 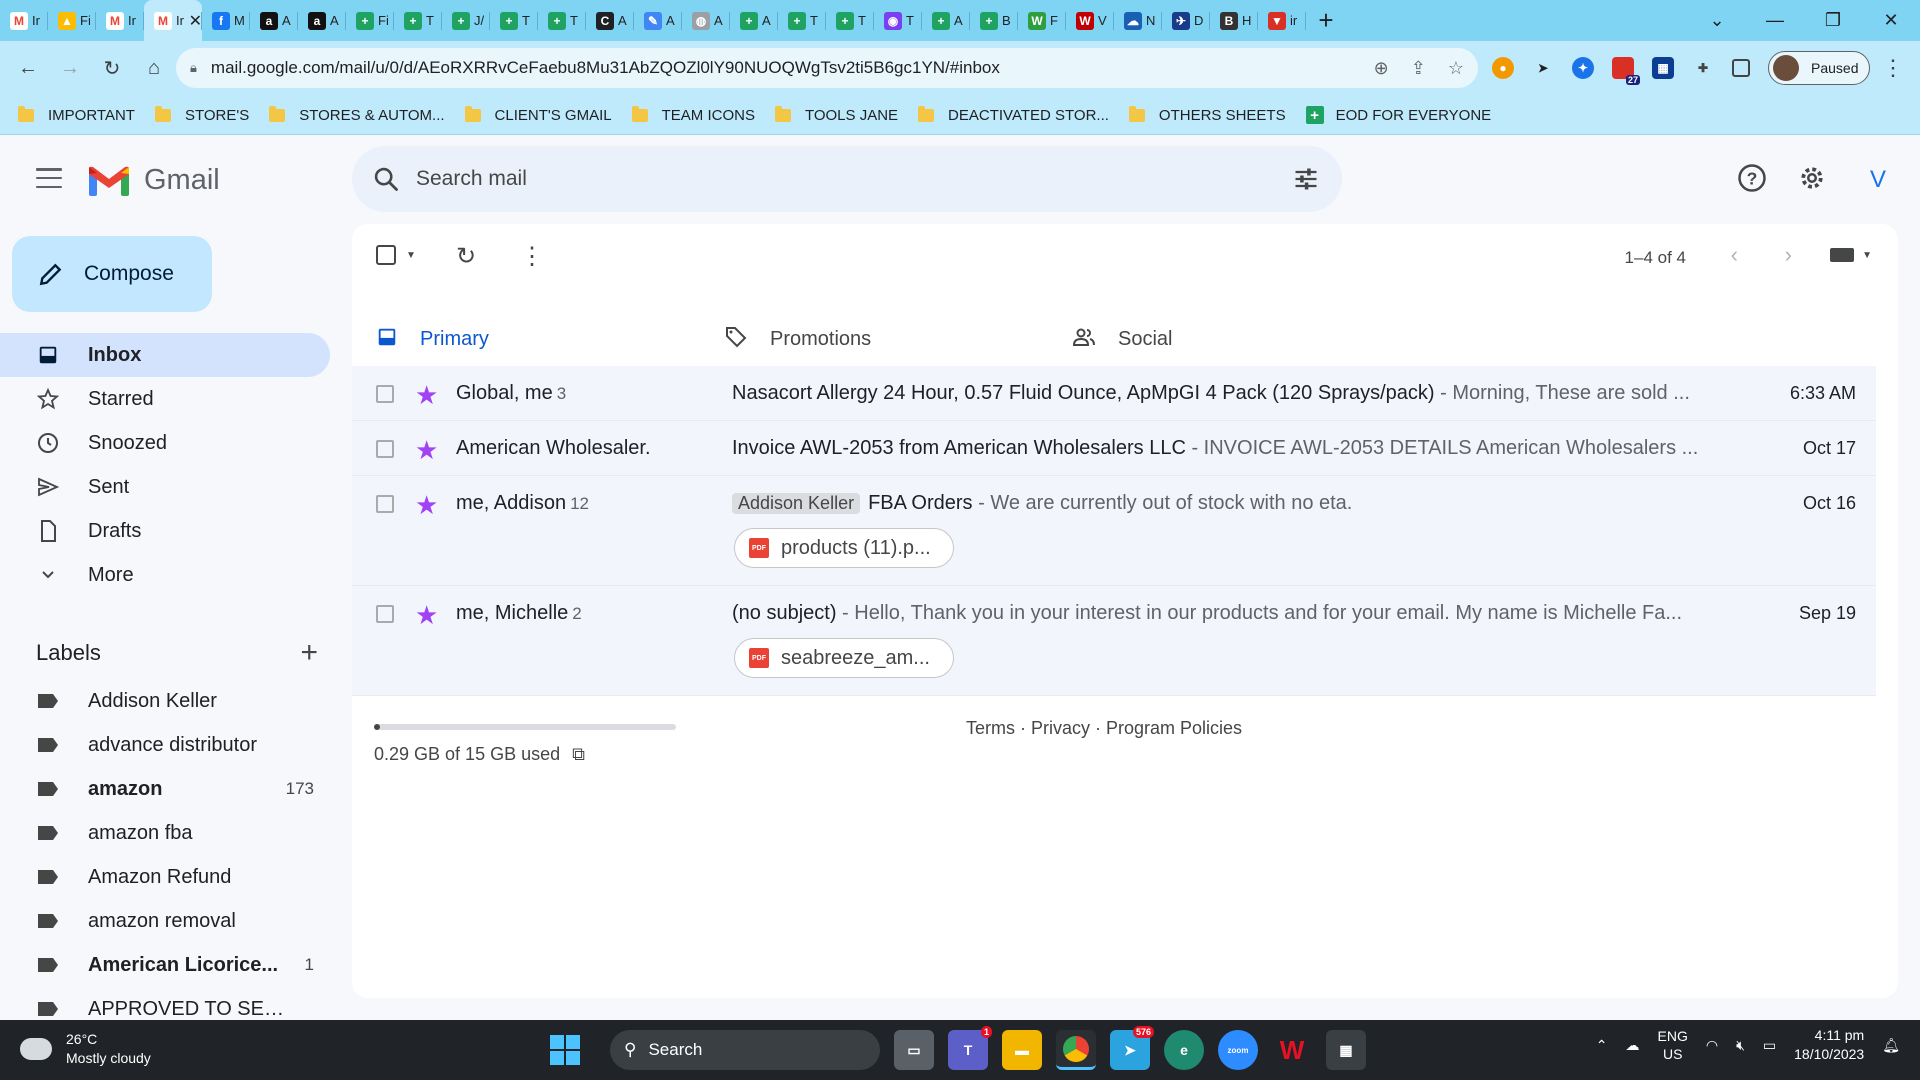 I want to click on maximize-icon: ❐, so click(x=1833, y=20).